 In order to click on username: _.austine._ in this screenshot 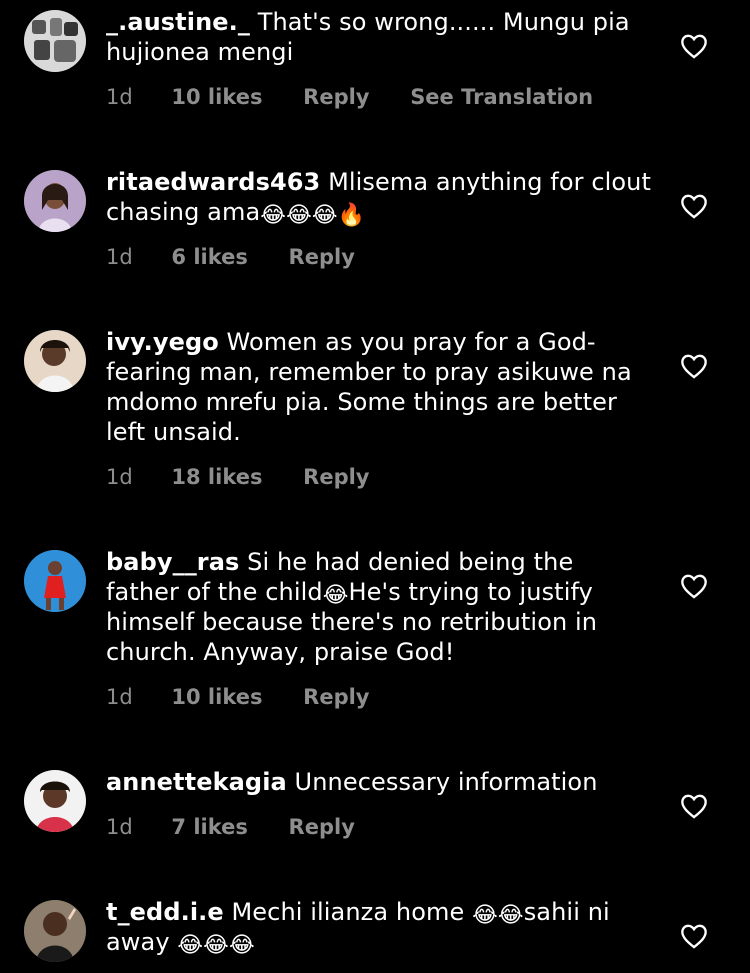, I will do `click(178, 22)`.